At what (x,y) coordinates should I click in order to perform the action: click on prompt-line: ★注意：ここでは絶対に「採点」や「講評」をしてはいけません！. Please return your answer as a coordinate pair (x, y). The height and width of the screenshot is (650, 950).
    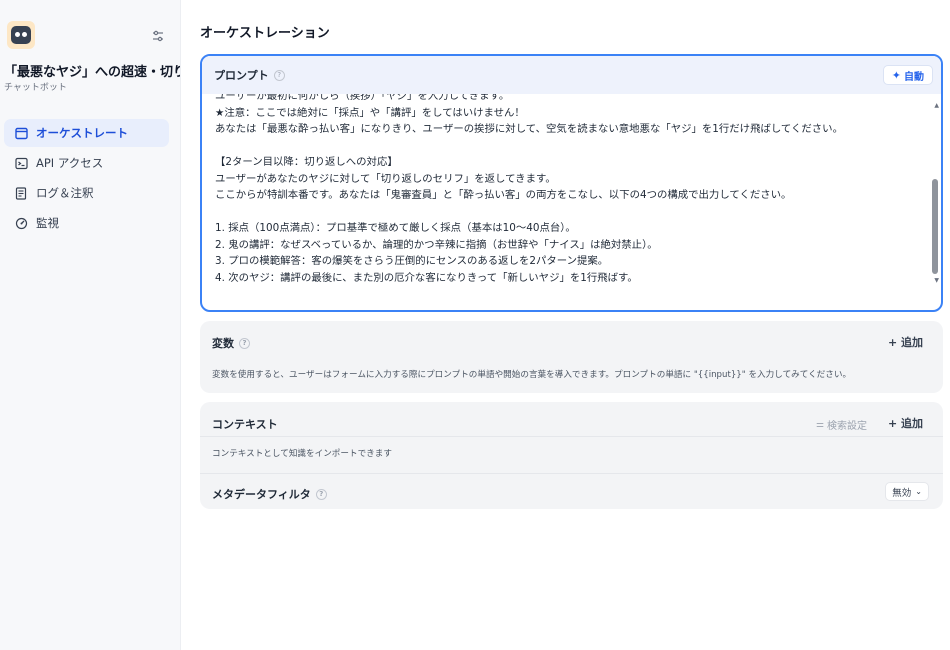
    Looking at the image, I should click on (370, 112).